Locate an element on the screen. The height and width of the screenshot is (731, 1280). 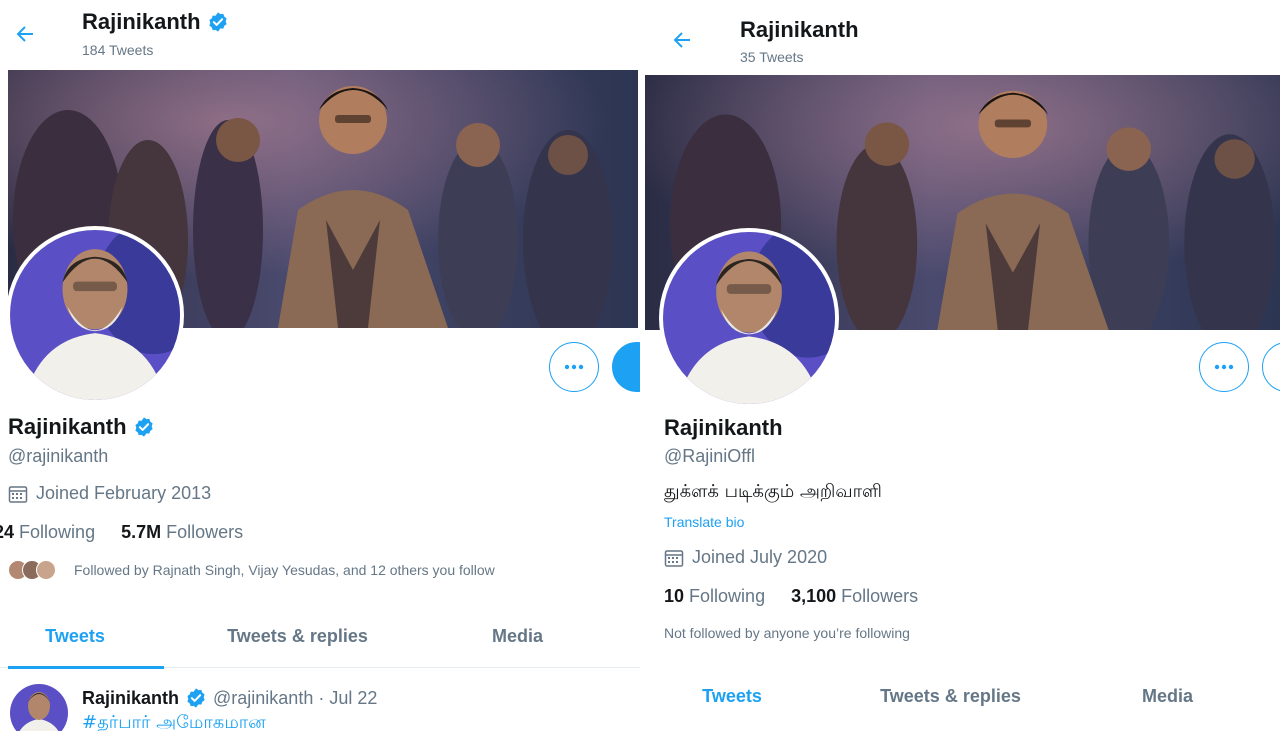
mini-avatar is located at coordinates (46, 570).